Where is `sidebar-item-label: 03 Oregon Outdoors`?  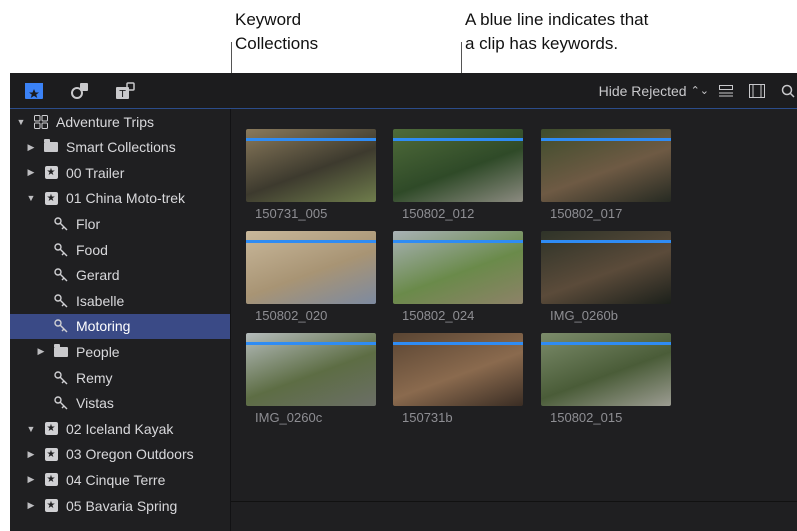 sidebar-item-label: 03 Oregon Outdoors is located at coordinates (130, 454).